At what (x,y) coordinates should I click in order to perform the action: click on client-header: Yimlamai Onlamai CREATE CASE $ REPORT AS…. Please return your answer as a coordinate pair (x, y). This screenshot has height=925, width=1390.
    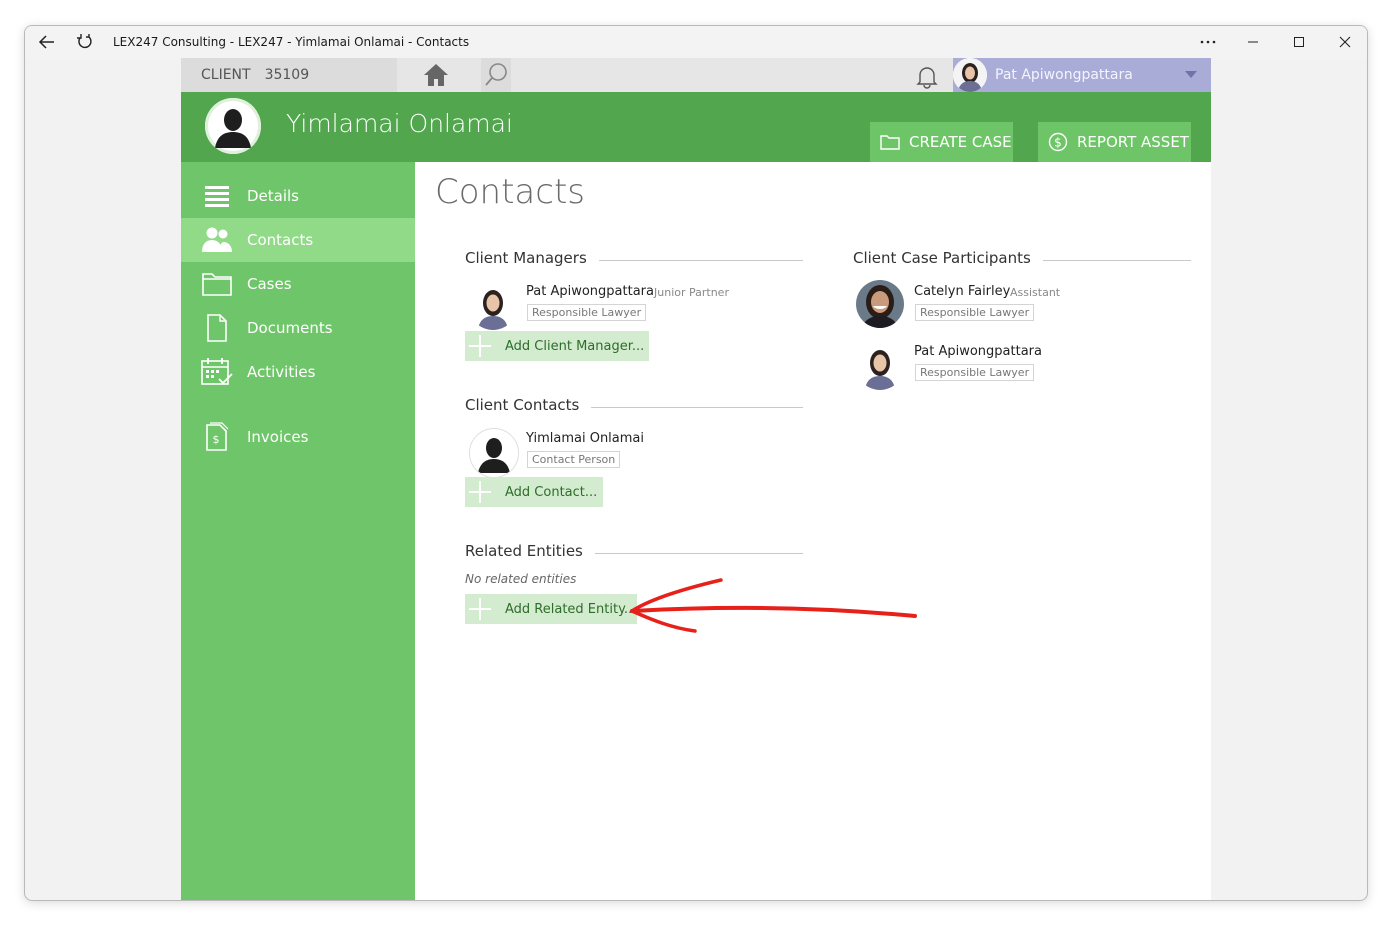
    Looking at the image, I should click on (696, 127).